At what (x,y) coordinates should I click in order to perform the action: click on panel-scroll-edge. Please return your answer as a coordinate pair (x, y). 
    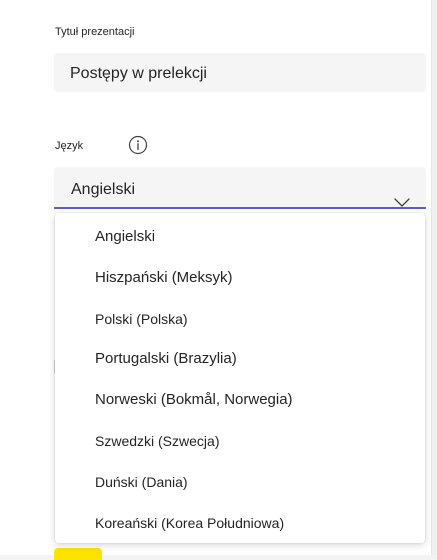
    Looking at the image, I should click on (434, 277).